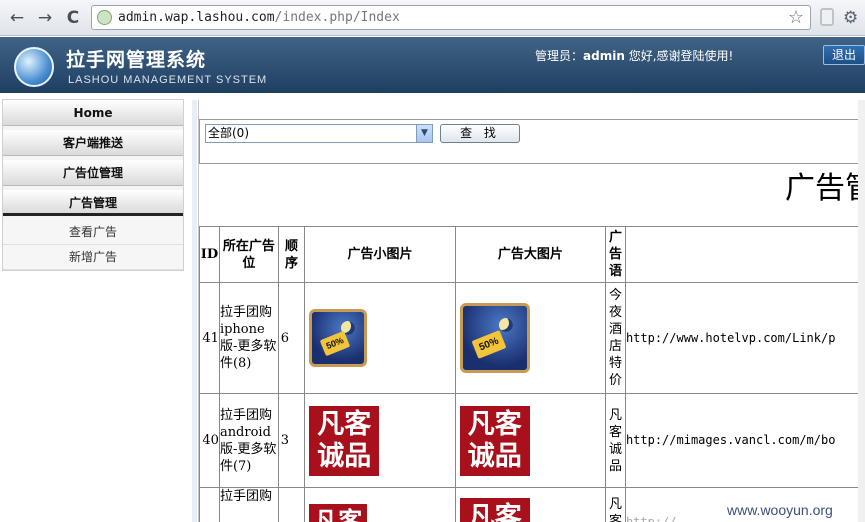  I want to click on ad-small-image: 凡客, so click(338, 513).